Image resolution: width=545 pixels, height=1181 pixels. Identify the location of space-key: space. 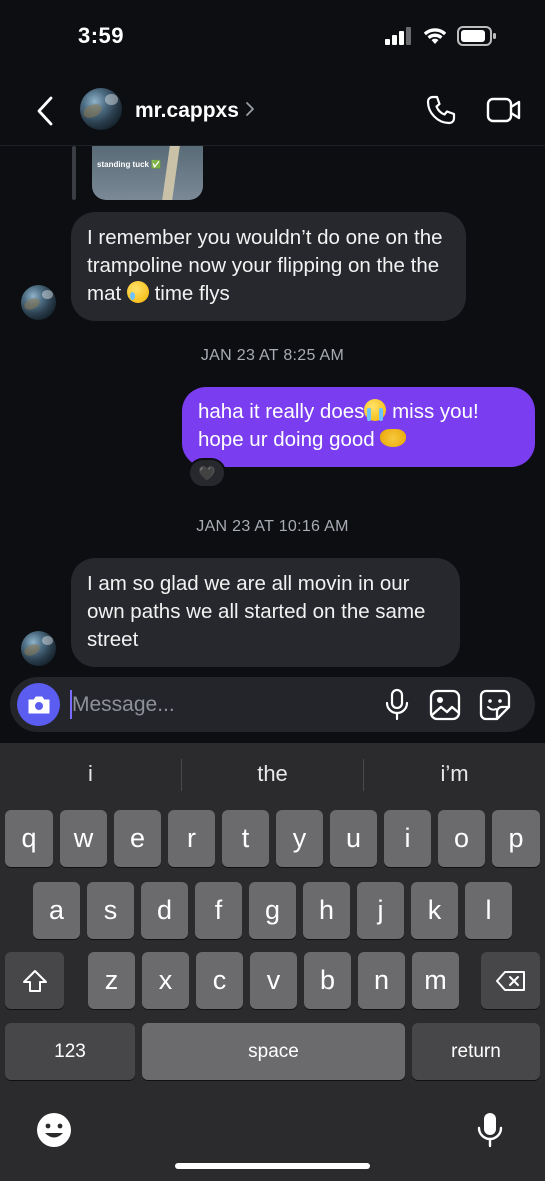
(273, 1051).